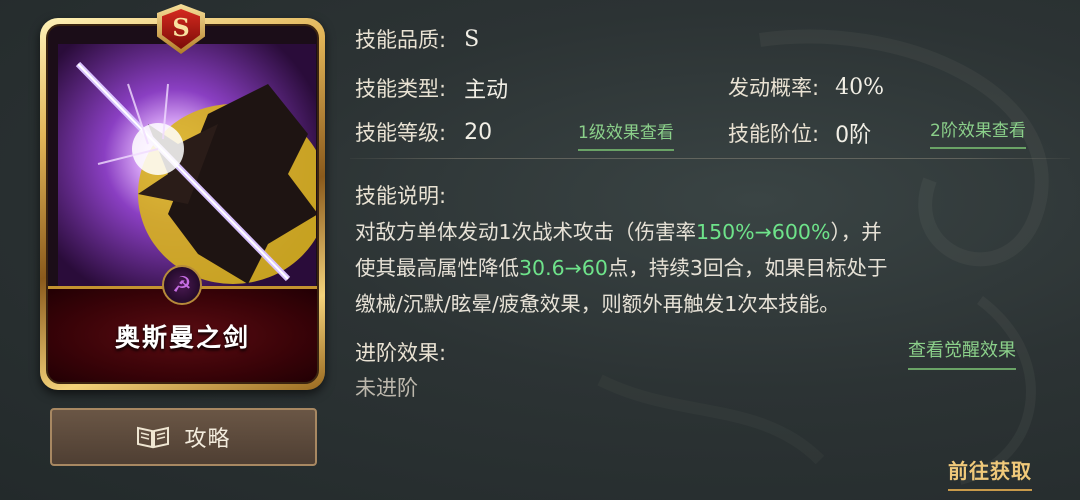  I want to click on description-line-2: 使其最高属性降低30.6→60点，持续3回合，如果目标处于, so click(705, 268).